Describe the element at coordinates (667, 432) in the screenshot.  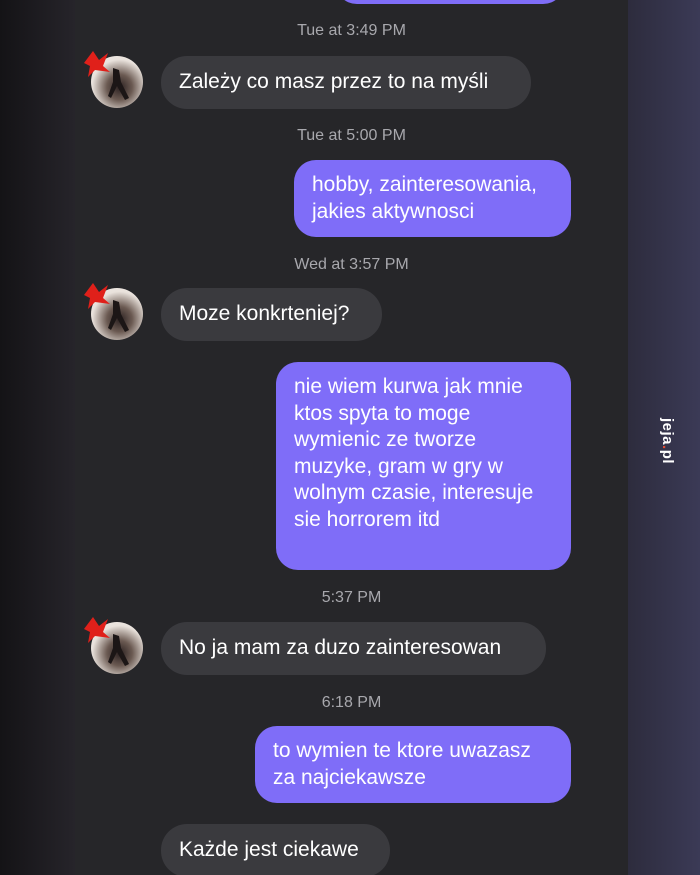
I see `watermark-brand: jeja` at that location.